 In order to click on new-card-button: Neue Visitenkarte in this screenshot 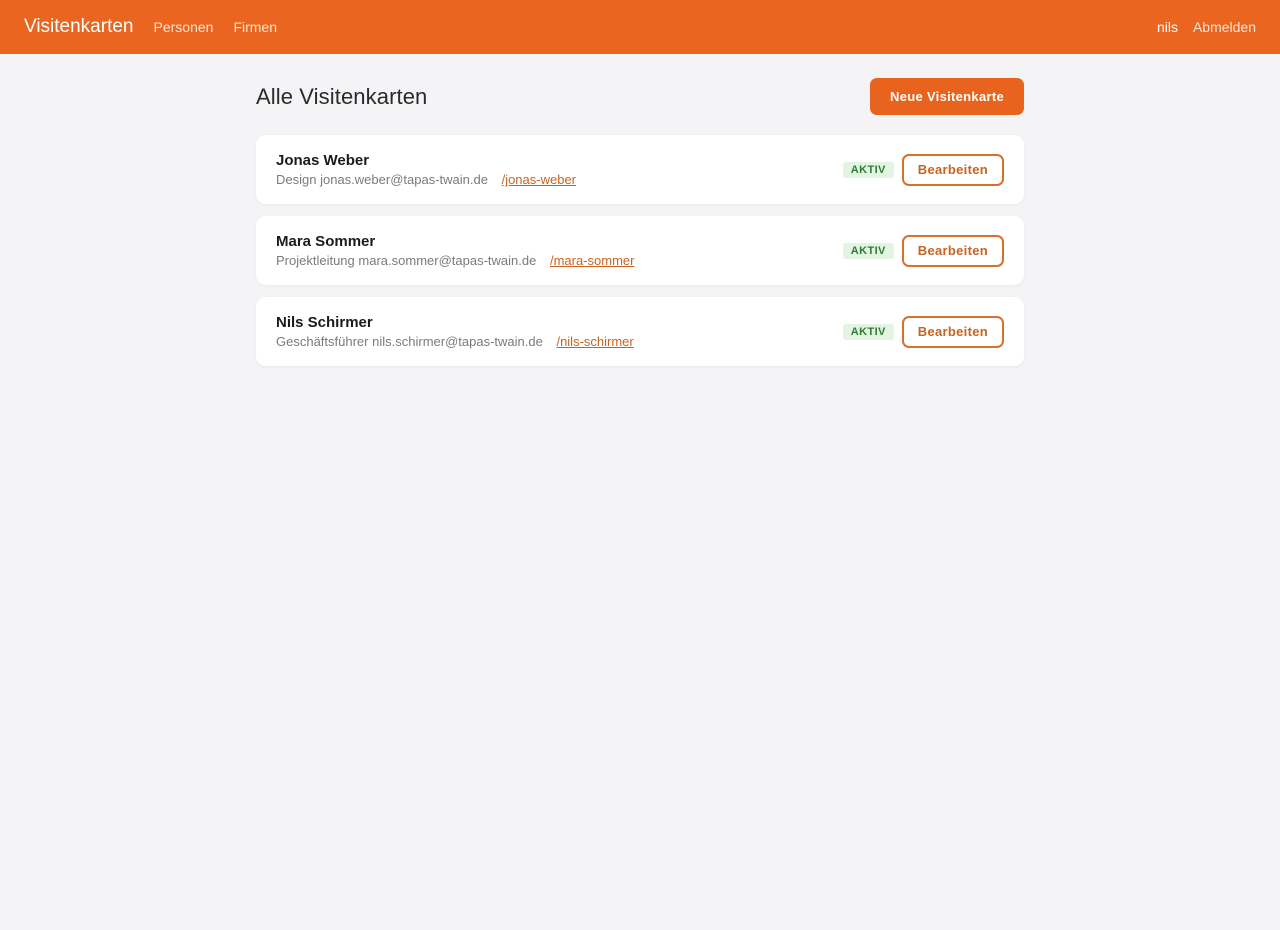, I will do `click(947, 96)`.